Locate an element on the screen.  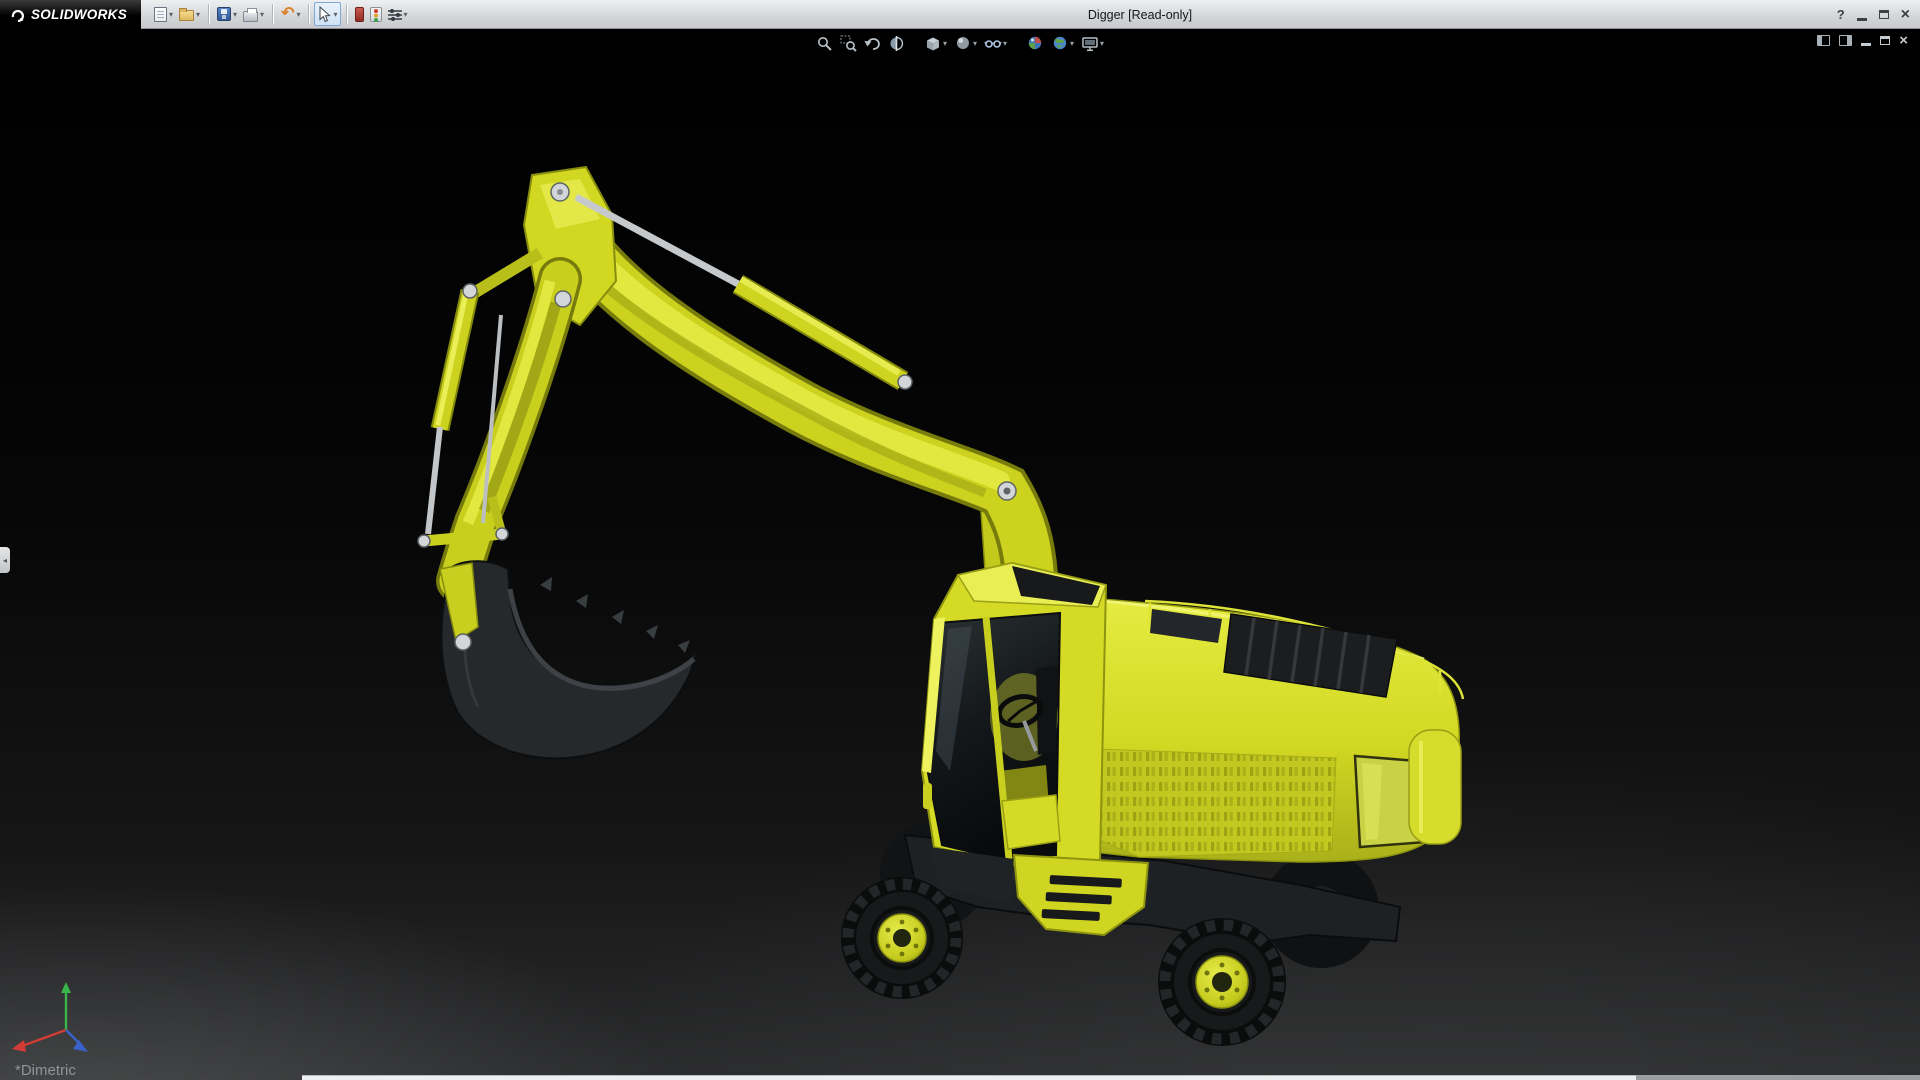
document-window-controls: × is located at coordinates (1862, 40).